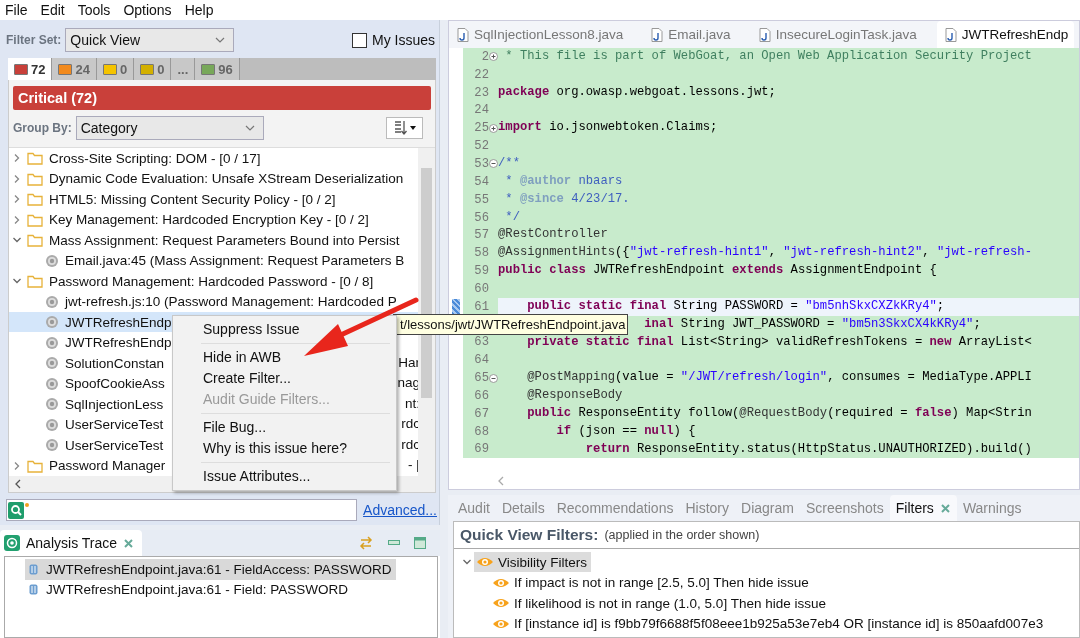 This screenshot has height=638, width=1080. What do you see at coordinates (509, 164) in the screenshot?
I see `code-line: /**` at bounding box center [509, 164].